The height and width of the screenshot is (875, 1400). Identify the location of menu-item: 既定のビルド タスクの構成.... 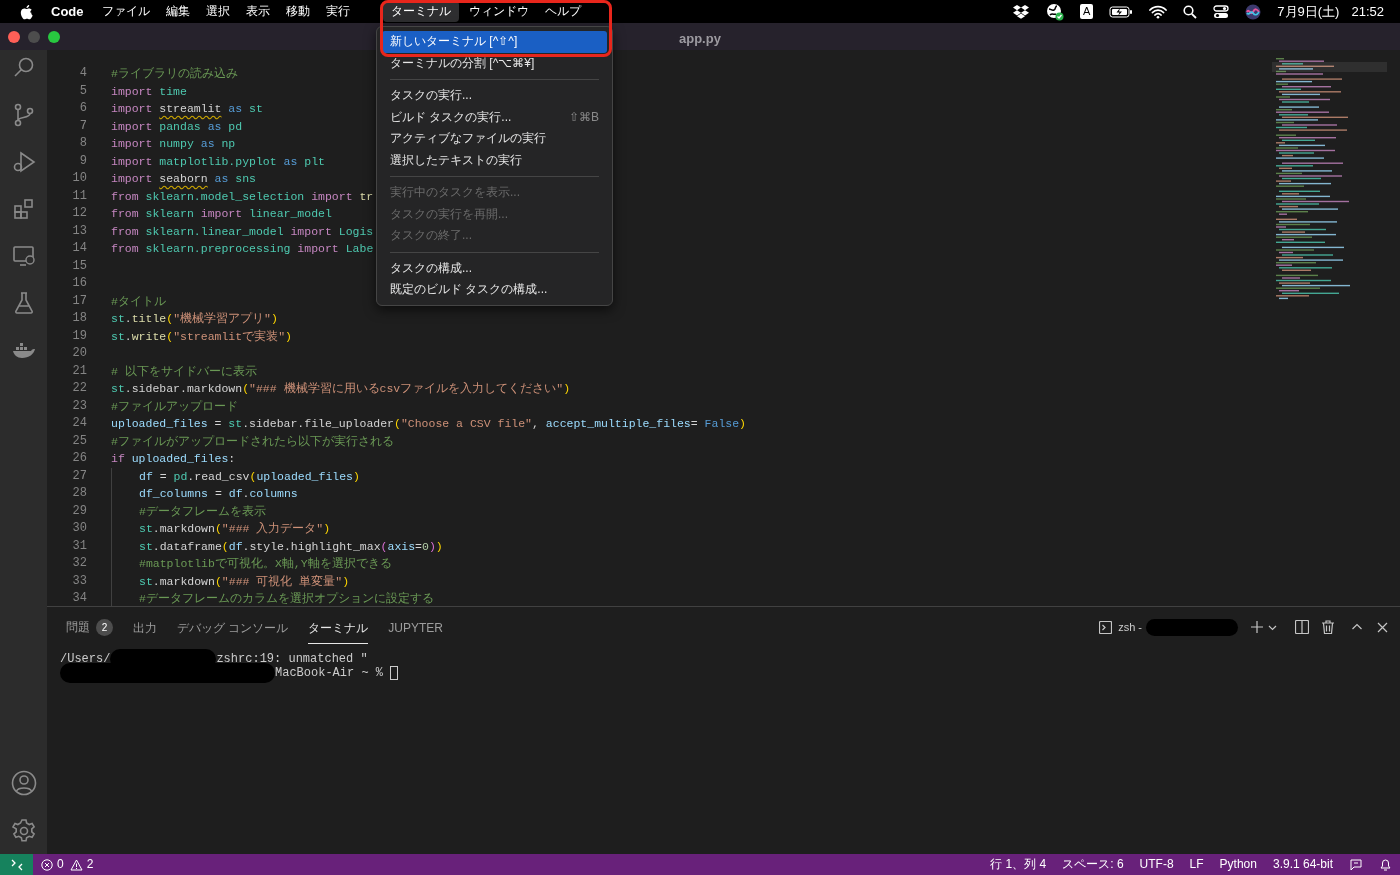
(494, 290).